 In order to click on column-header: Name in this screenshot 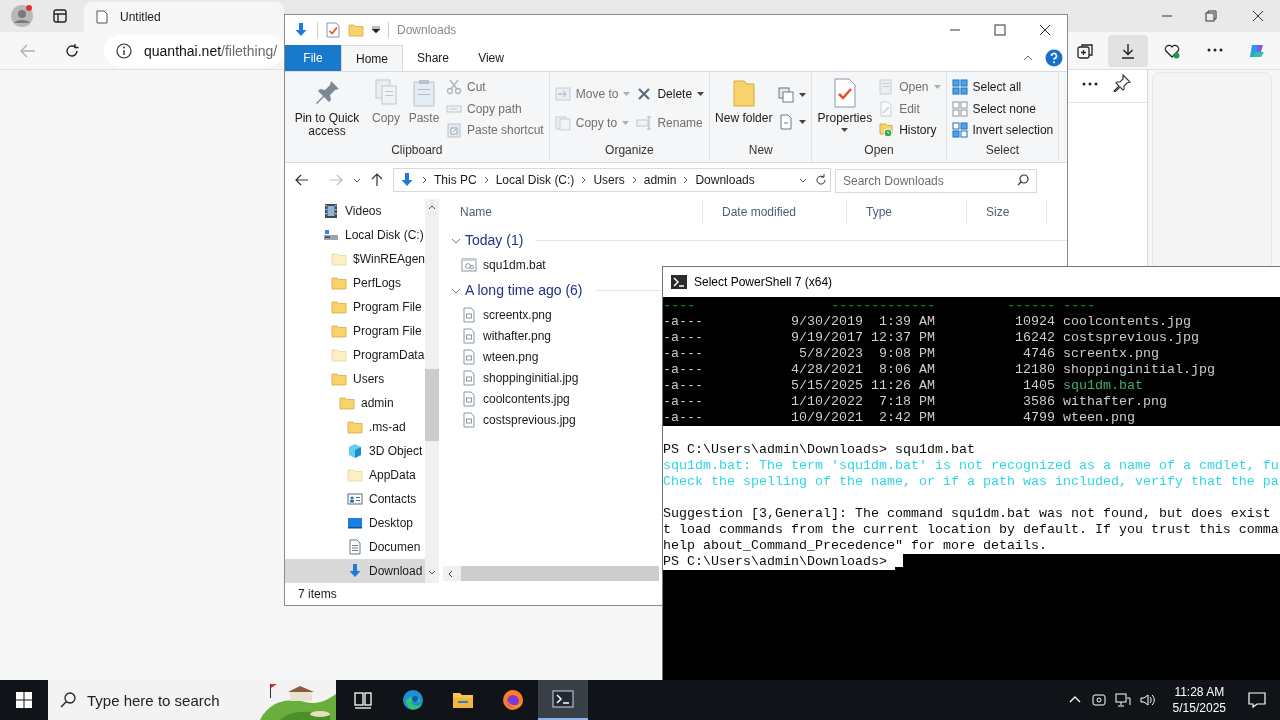, I will do `click(572, 212)`.